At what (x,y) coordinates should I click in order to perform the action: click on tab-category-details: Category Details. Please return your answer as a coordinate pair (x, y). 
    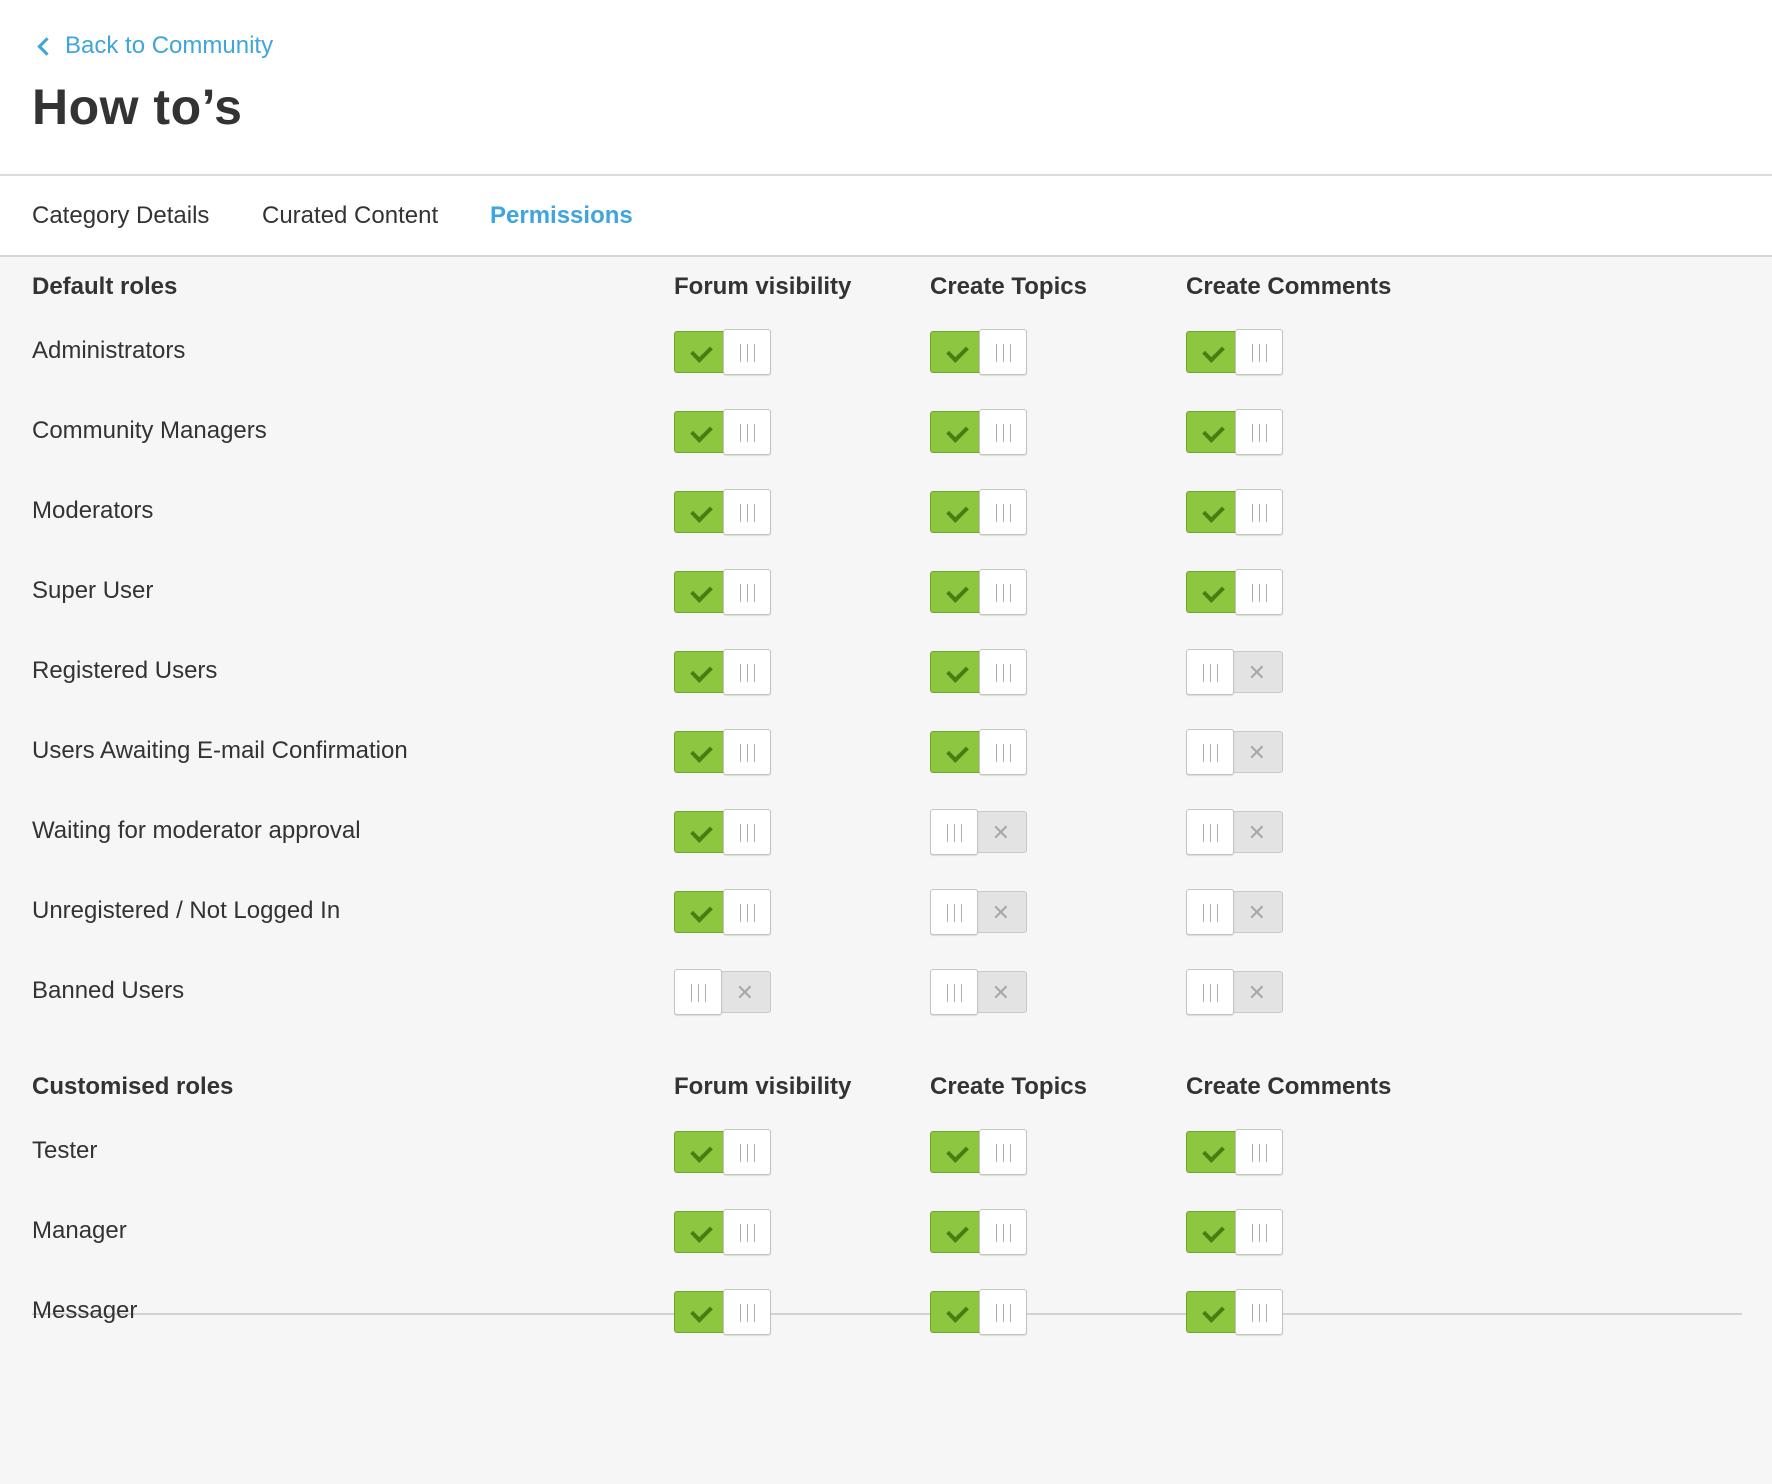
    Looking at the image, I should click on (120, 216).